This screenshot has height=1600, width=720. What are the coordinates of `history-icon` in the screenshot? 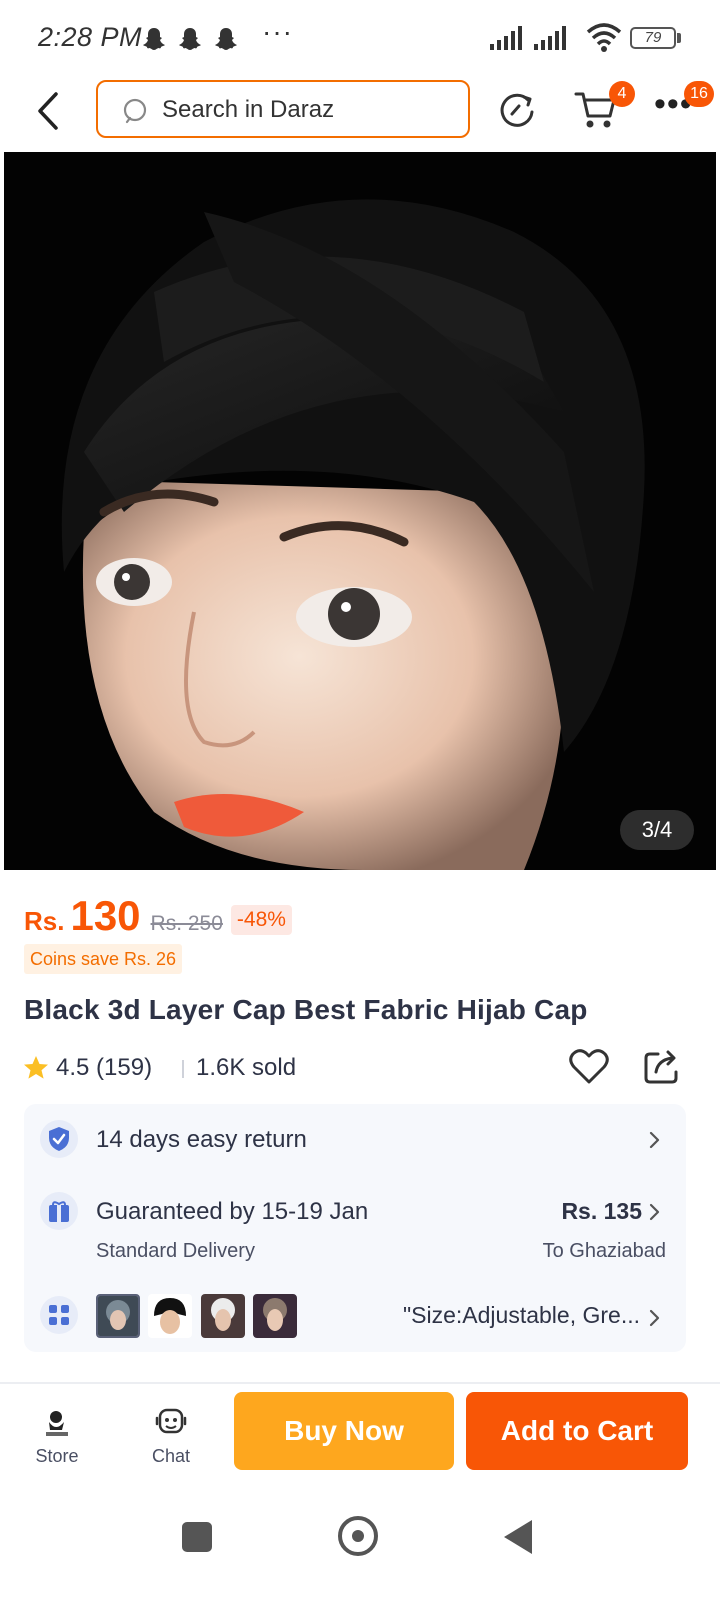 It's located at (518, 110).